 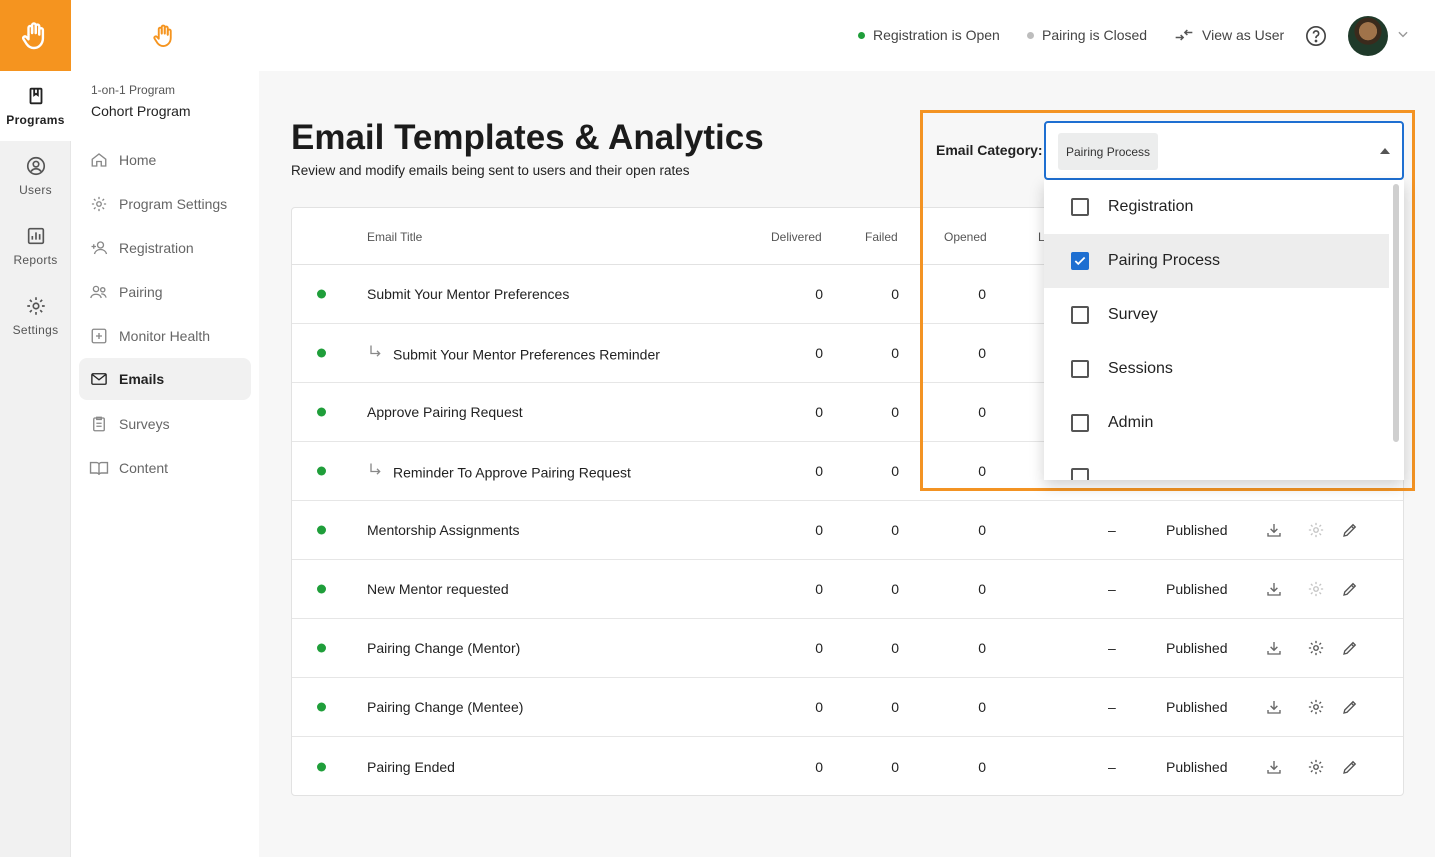 I want to click on program-name: Cohort Program, so click(x=141, y=111).